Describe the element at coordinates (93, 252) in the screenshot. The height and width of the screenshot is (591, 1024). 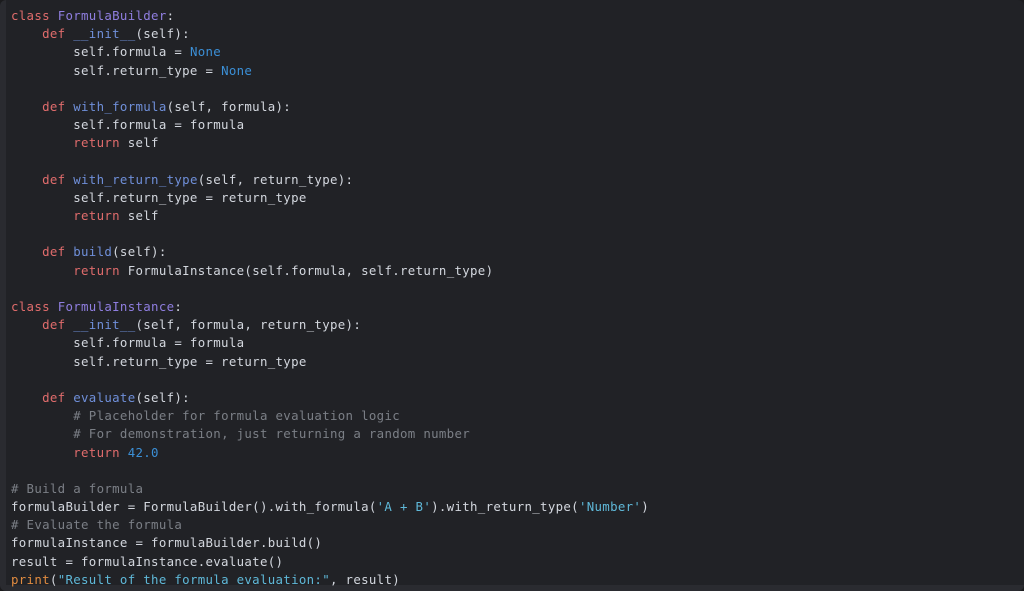
I see `code-token-funcname: build` at that location.